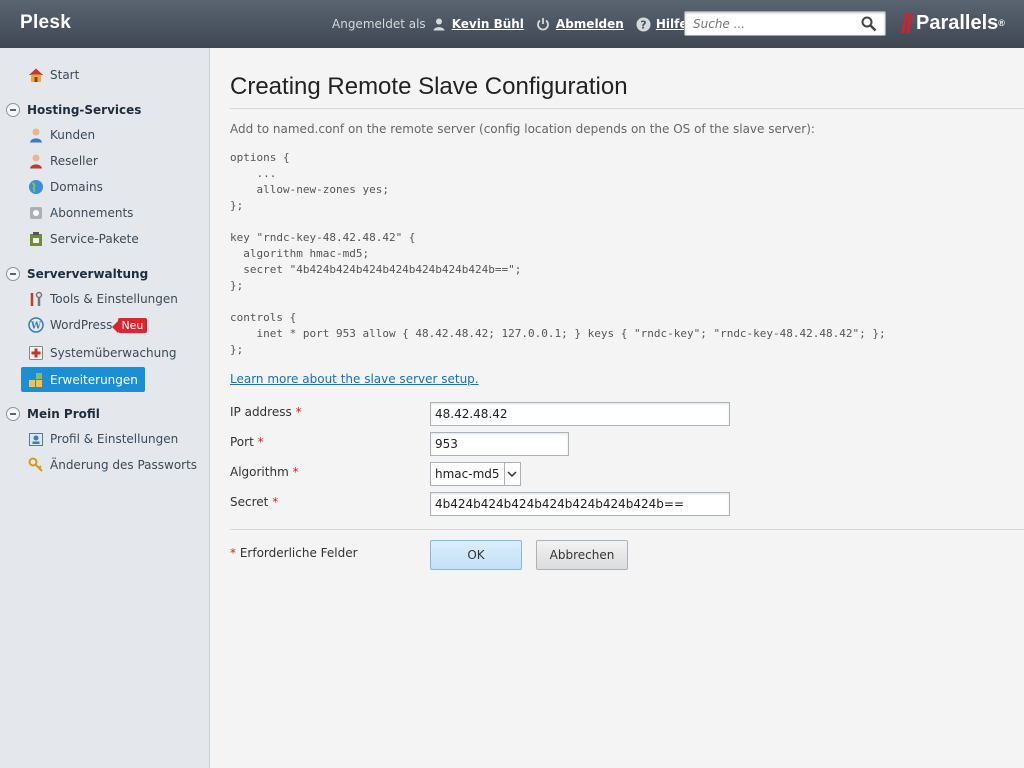  Describe the element at coordinates (36, 239) in the screenshot. I see `package-icon` at that location.